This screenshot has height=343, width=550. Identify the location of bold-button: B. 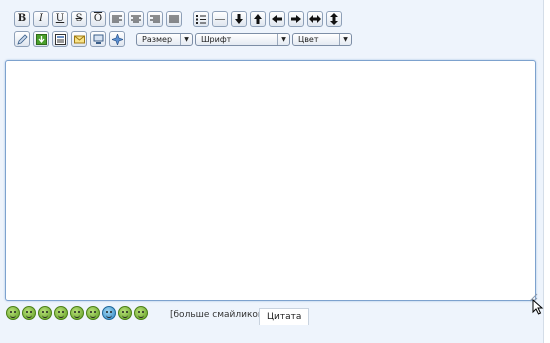
(22, 19).